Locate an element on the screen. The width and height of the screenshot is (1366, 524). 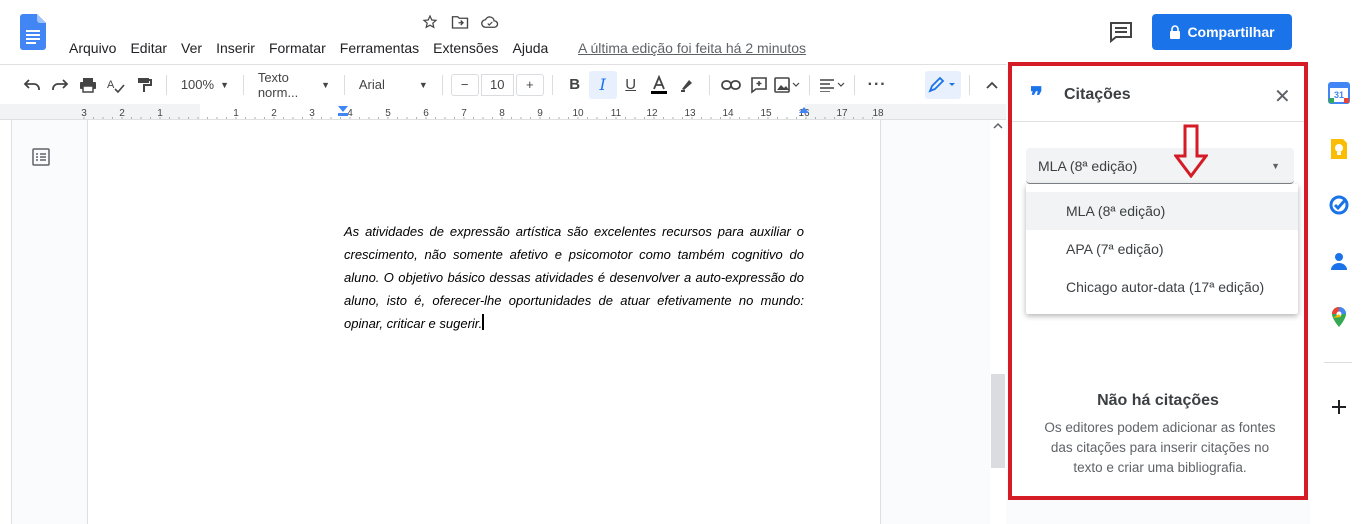
bold-icon: B is located at coordinates (575, 85).